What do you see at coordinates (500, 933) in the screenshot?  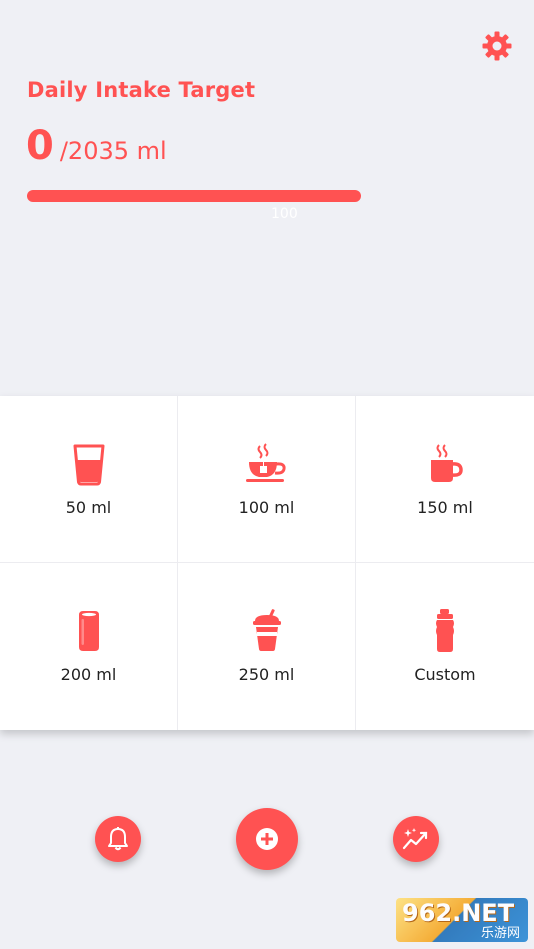 I see `watermark-sub-text: 乐游网` at bounding box center [500, 933].